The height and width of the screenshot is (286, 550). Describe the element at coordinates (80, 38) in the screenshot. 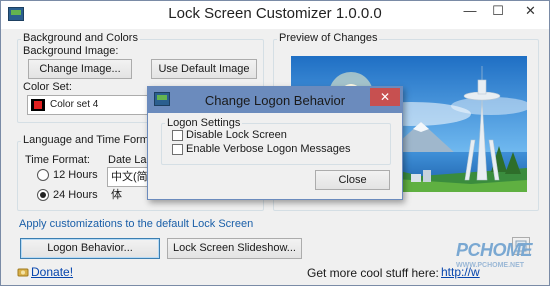

I see `background-colors-title: Background and Colors` at that location.